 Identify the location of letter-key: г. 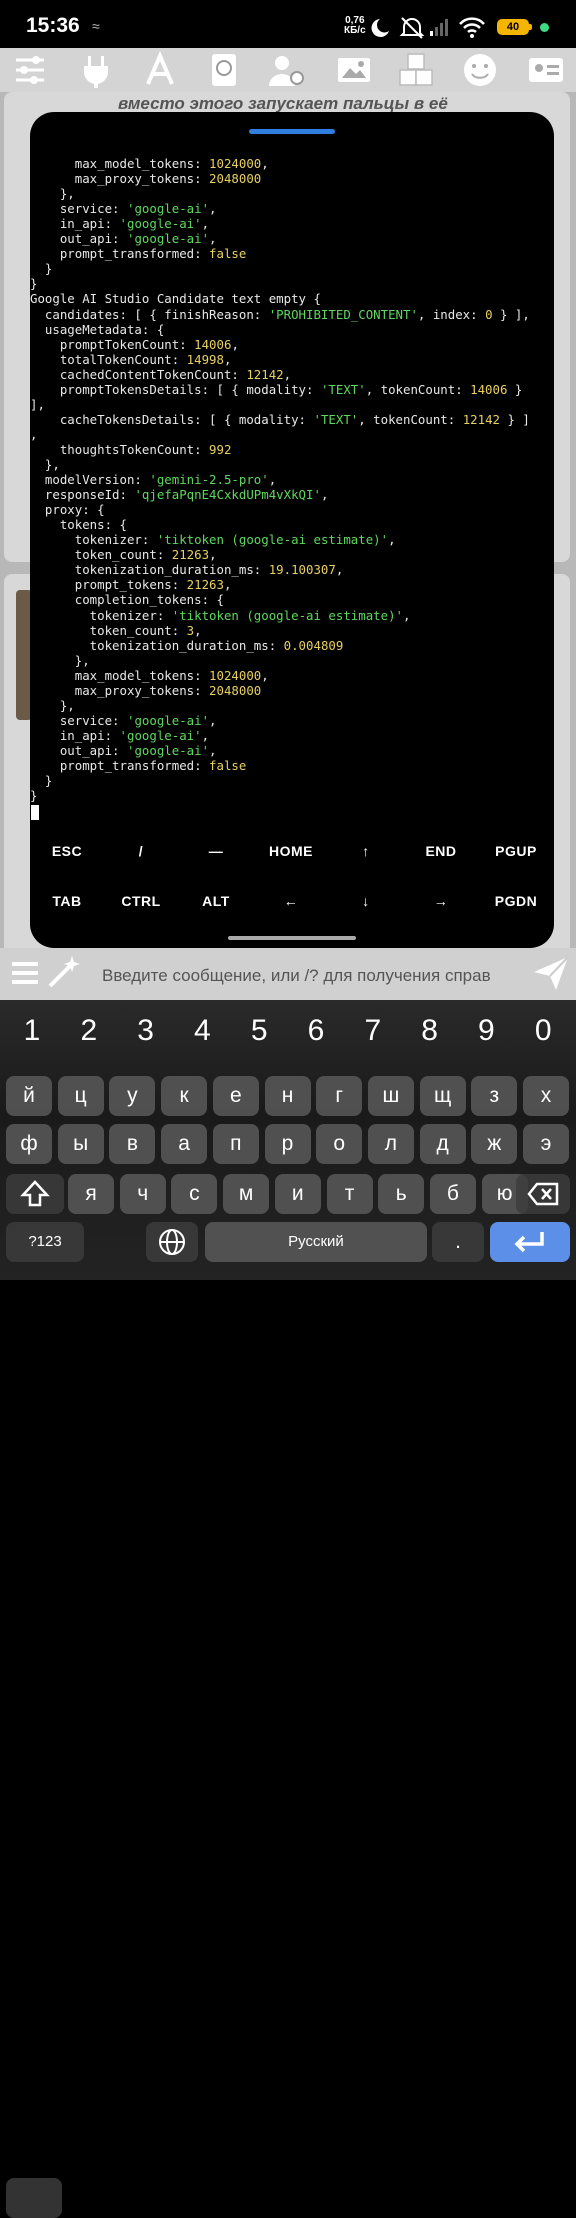
(339, 1096).